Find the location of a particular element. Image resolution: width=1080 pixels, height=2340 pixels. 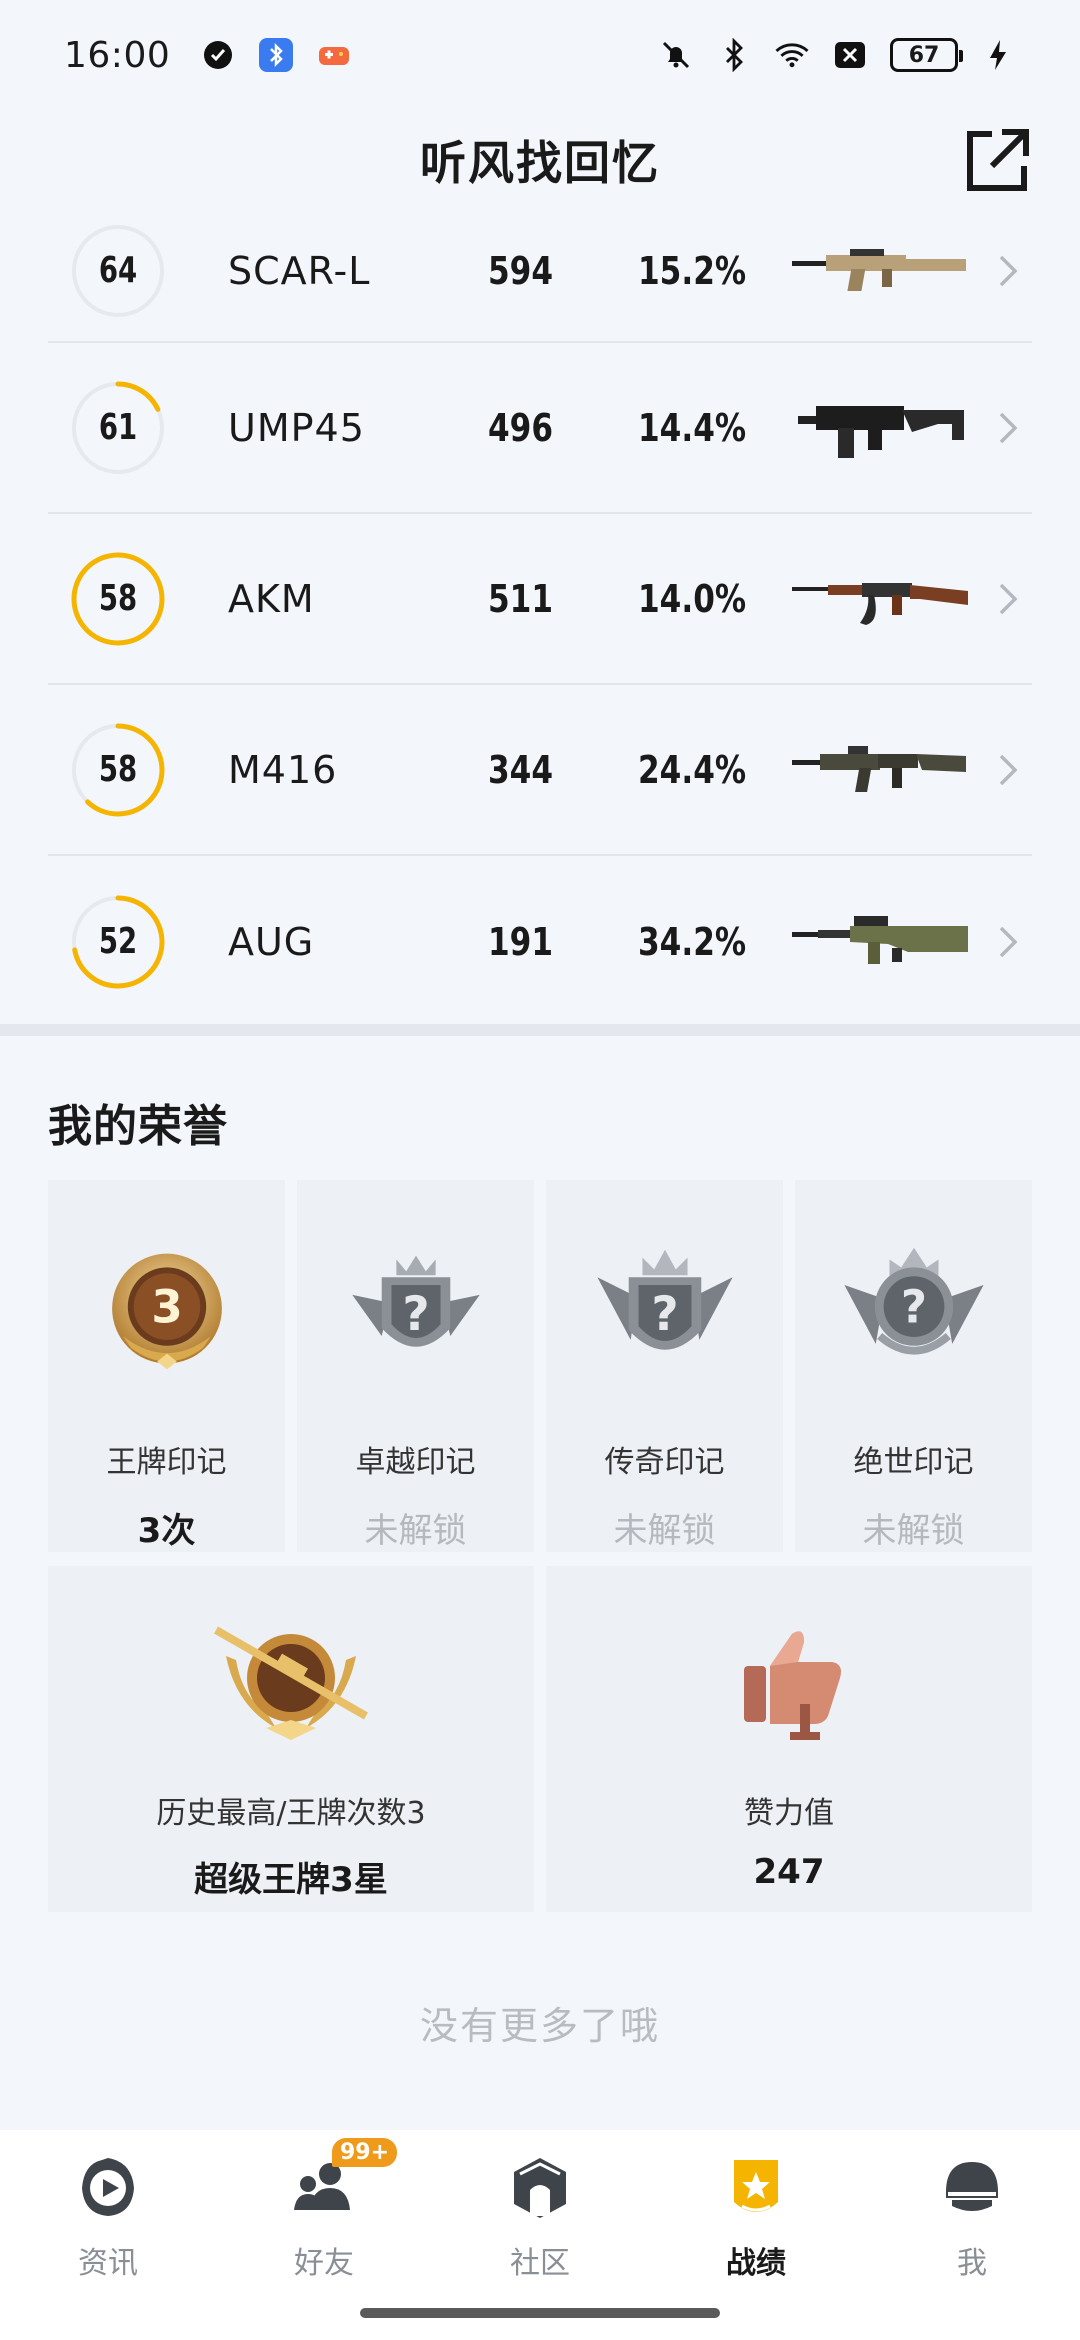

weapon-kills: 496 is located at coordinates (521, 427).